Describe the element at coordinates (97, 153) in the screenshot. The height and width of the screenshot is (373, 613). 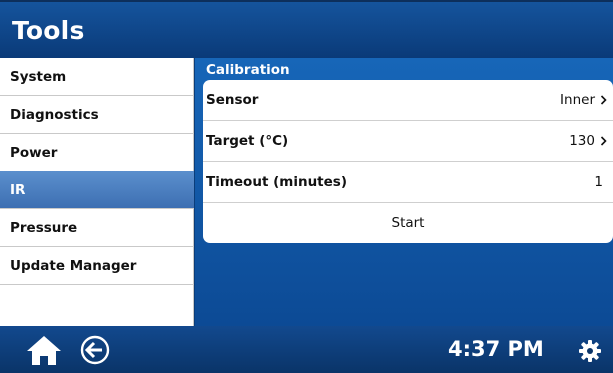
I see `sidebar-item-power: Power` at that location.